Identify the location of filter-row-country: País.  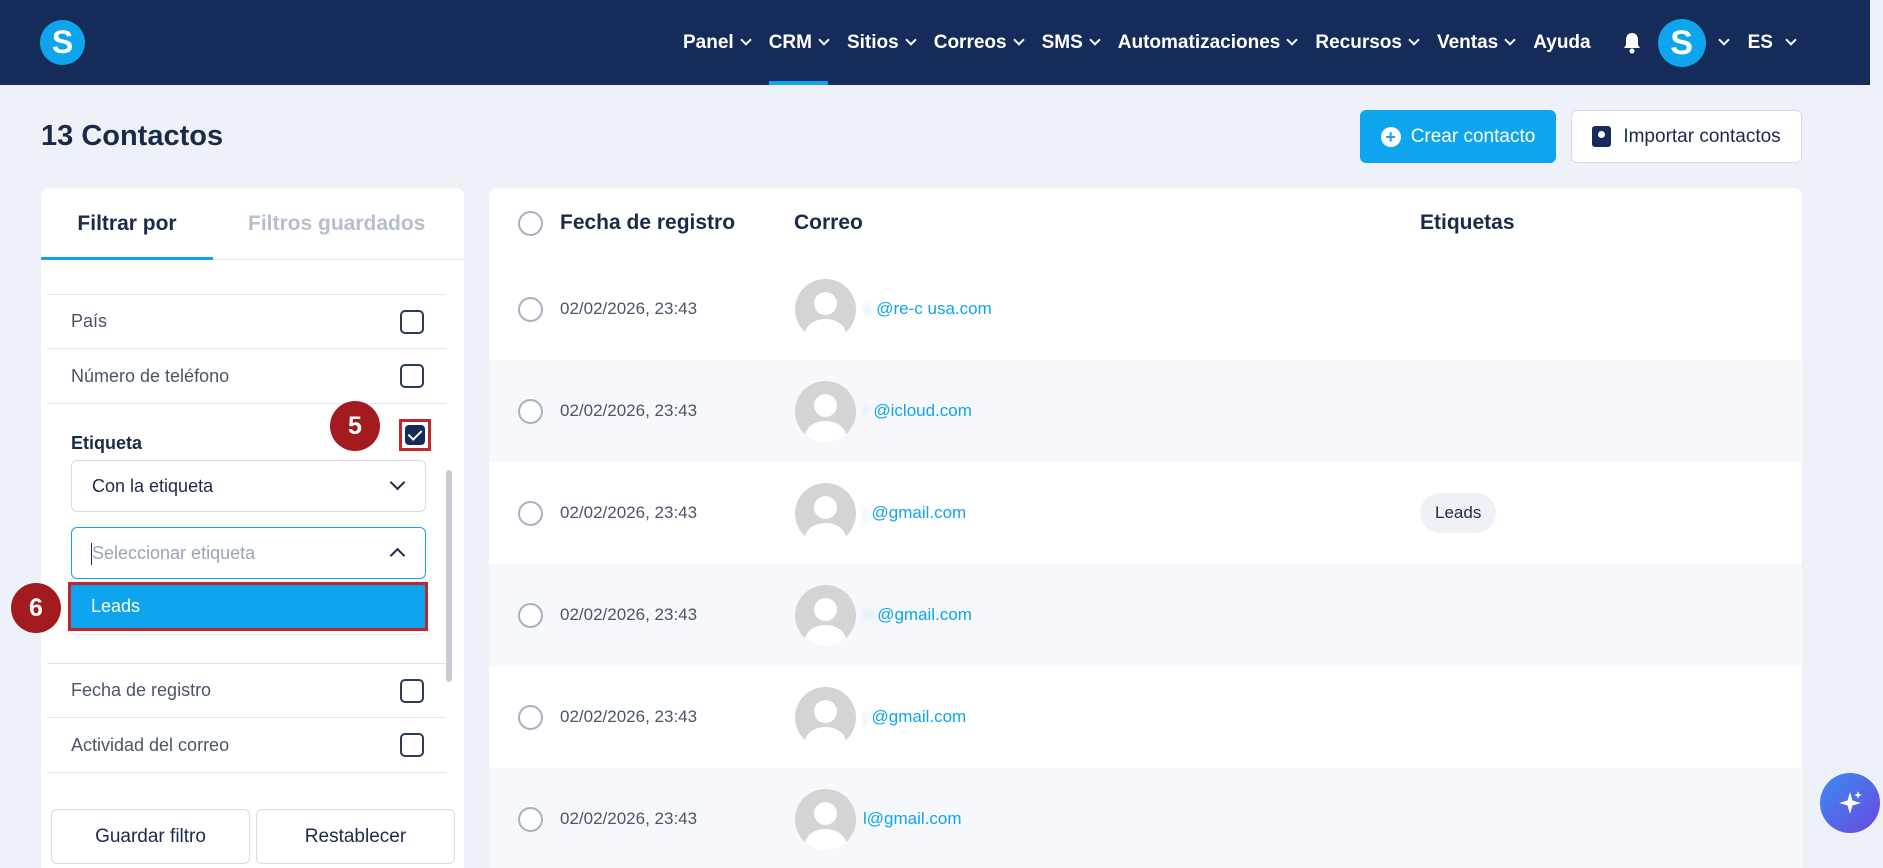
(246, 321).